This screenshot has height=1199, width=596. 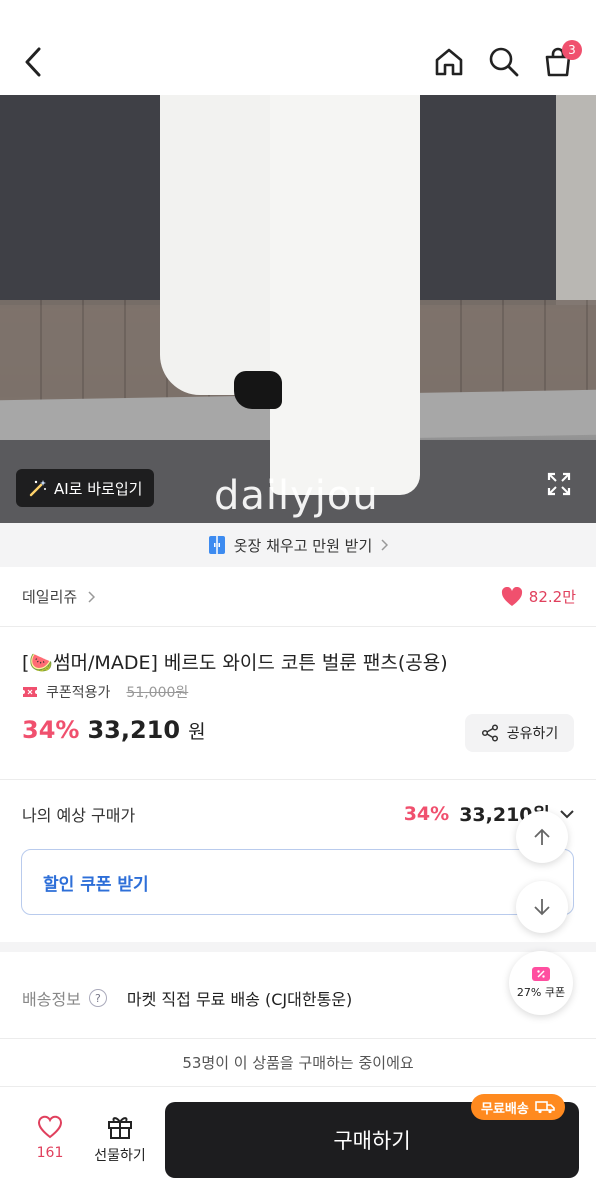 I want to click on like-button: 82.2만, so click(x=538, y=596).